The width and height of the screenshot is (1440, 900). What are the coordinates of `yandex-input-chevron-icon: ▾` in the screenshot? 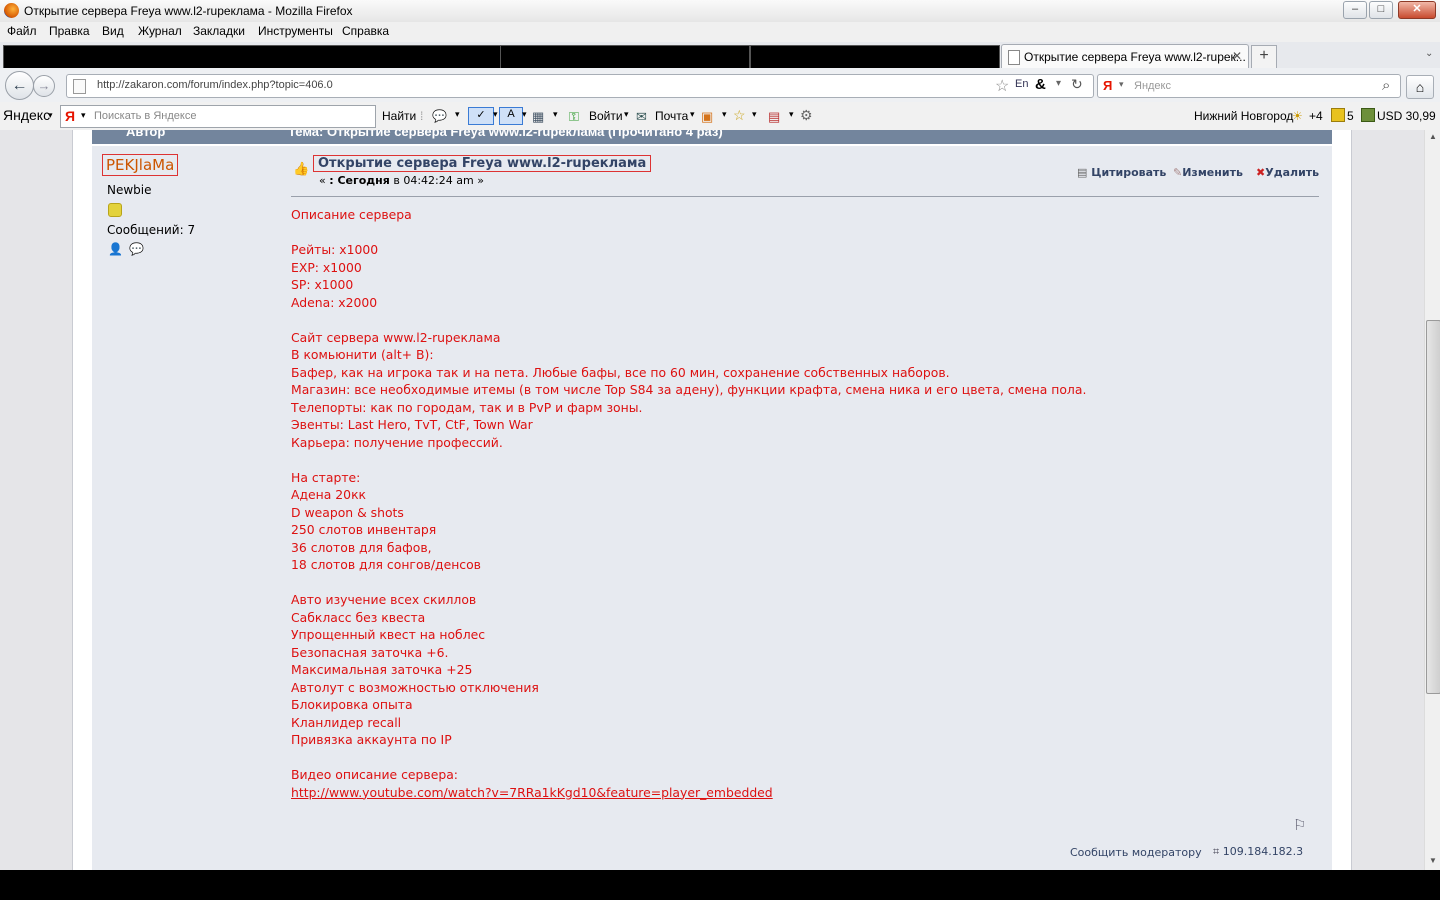 It's located at (83, 115).